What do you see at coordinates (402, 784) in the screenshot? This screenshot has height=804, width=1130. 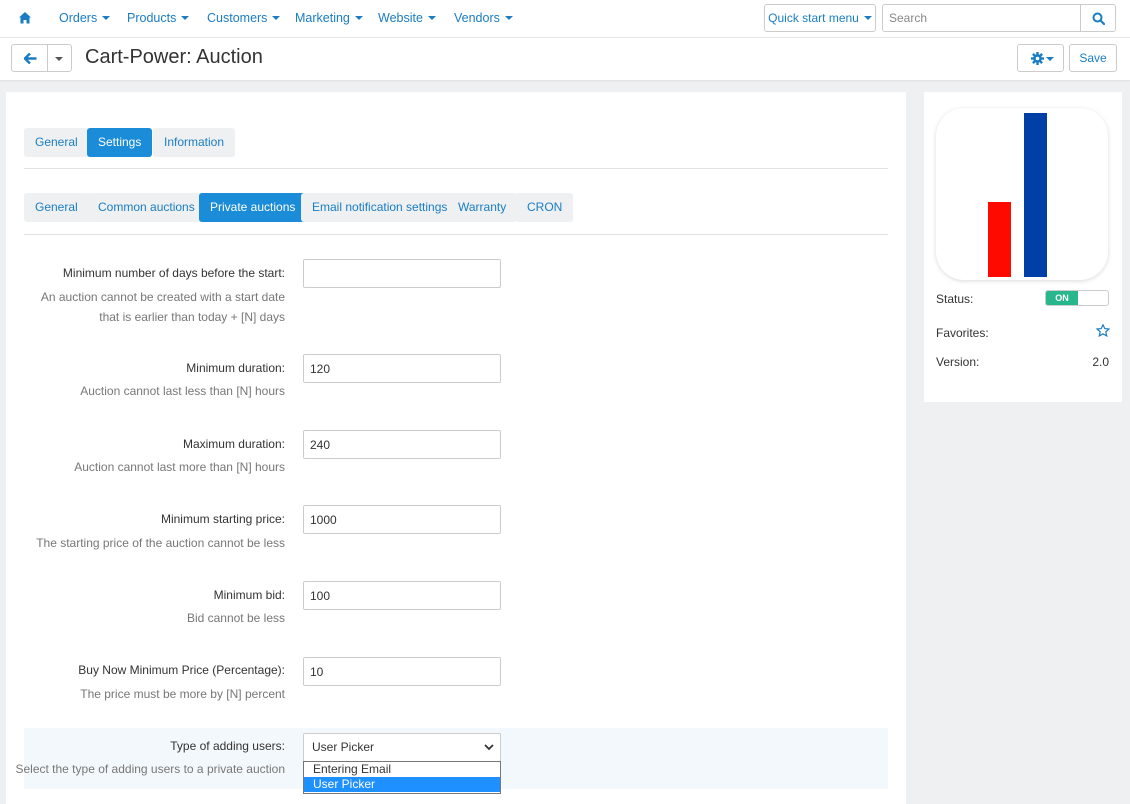 I see `user-type-option-user-picker: User Picker` at bounding box center [402, 784].